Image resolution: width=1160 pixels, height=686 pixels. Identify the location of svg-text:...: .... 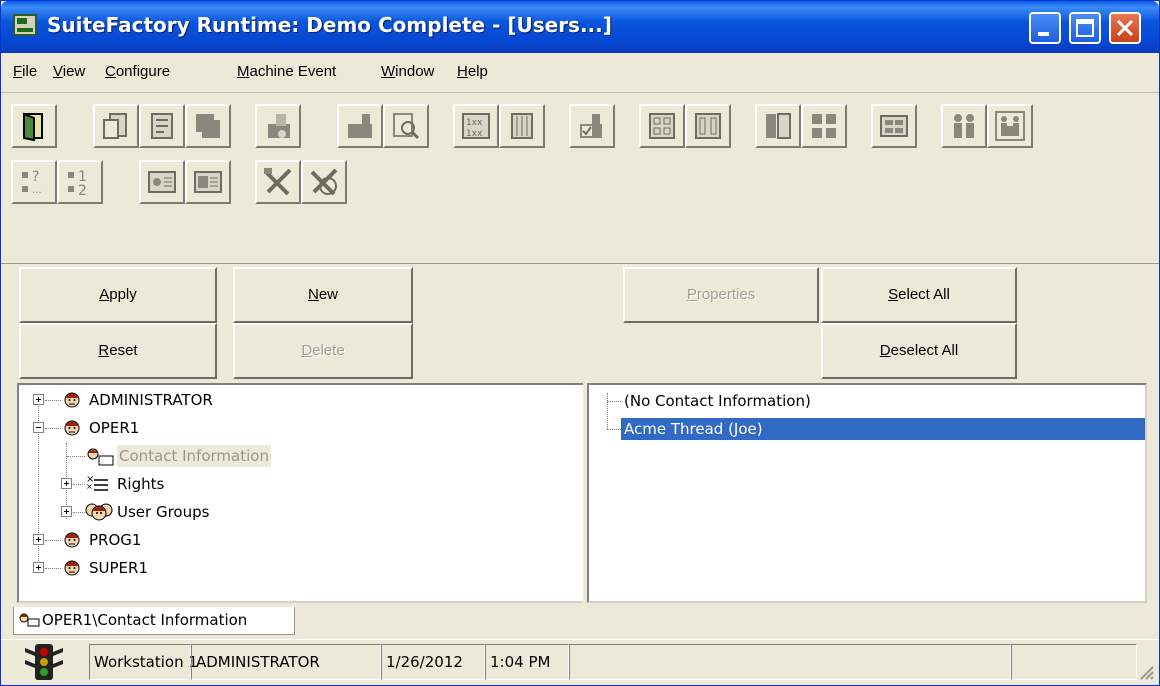
(37, 190).